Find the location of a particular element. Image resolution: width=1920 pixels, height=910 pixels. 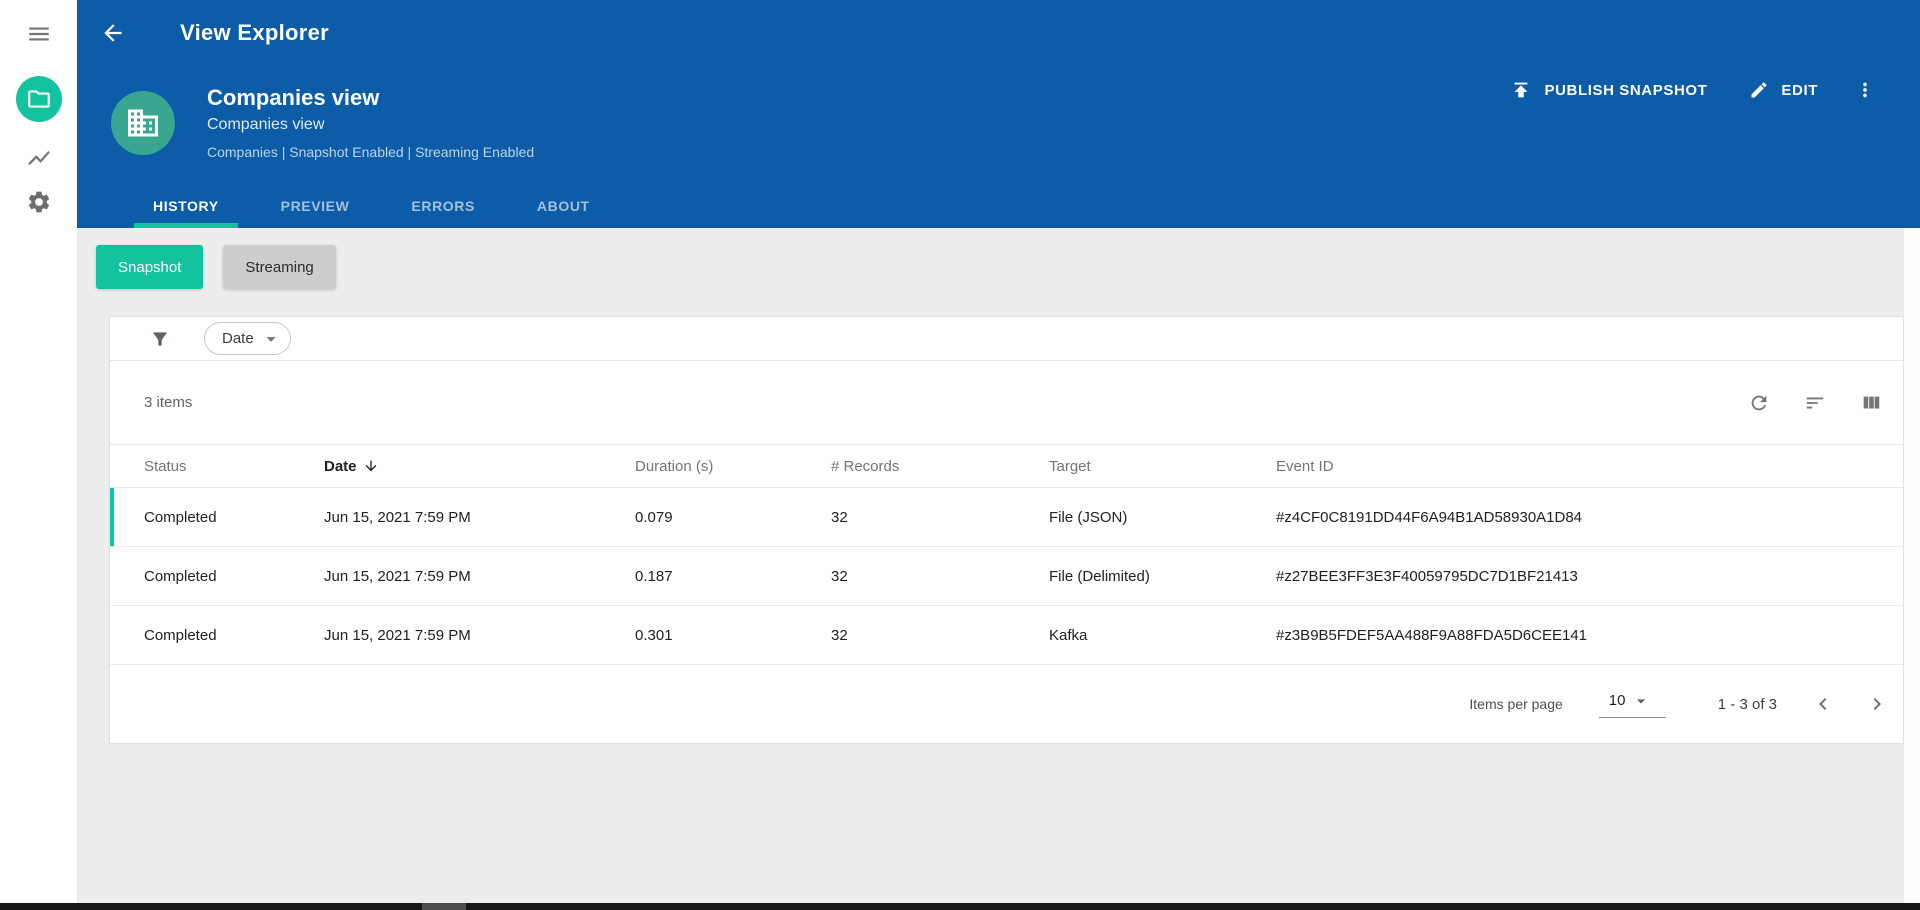

menu-button is located at coordinates (39, 34).